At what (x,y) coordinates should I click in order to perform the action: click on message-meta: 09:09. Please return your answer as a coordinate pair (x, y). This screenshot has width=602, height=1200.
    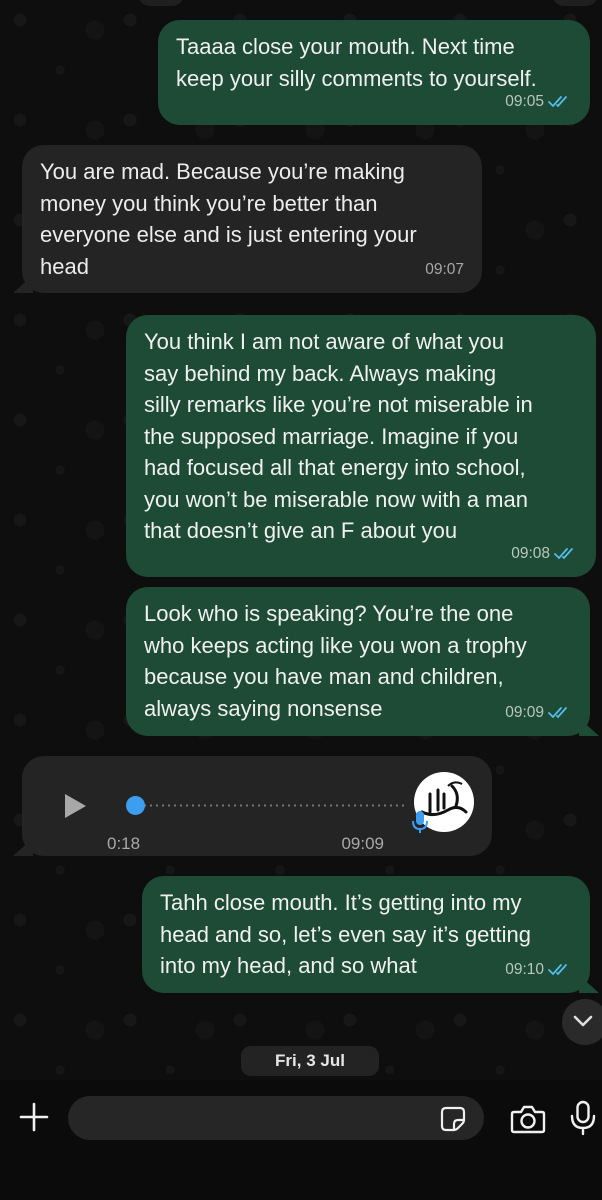
    Looking at the image, I should click on (538, 713).